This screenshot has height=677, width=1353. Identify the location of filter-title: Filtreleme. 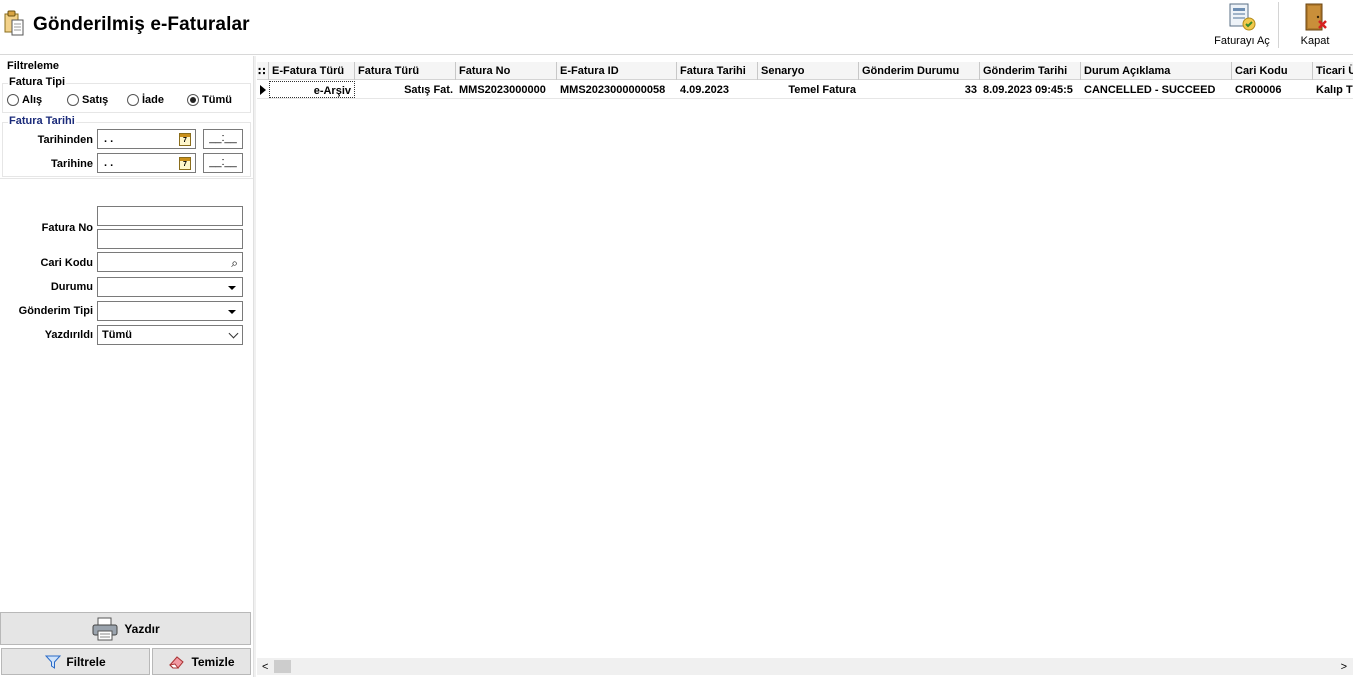
(33, 66).